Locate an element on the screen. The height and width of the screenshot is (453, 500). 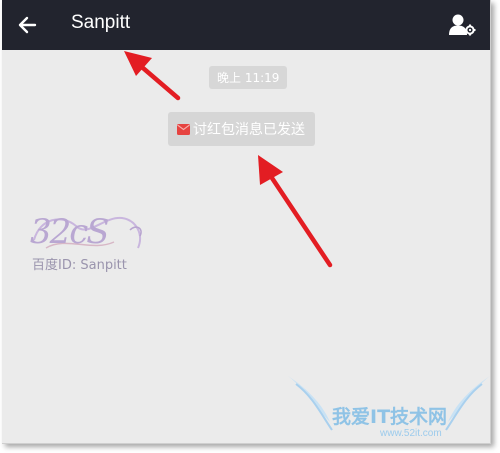
site-watermark: 我爱IT技术网 www.52it.com is located at coordinates (387, 407).